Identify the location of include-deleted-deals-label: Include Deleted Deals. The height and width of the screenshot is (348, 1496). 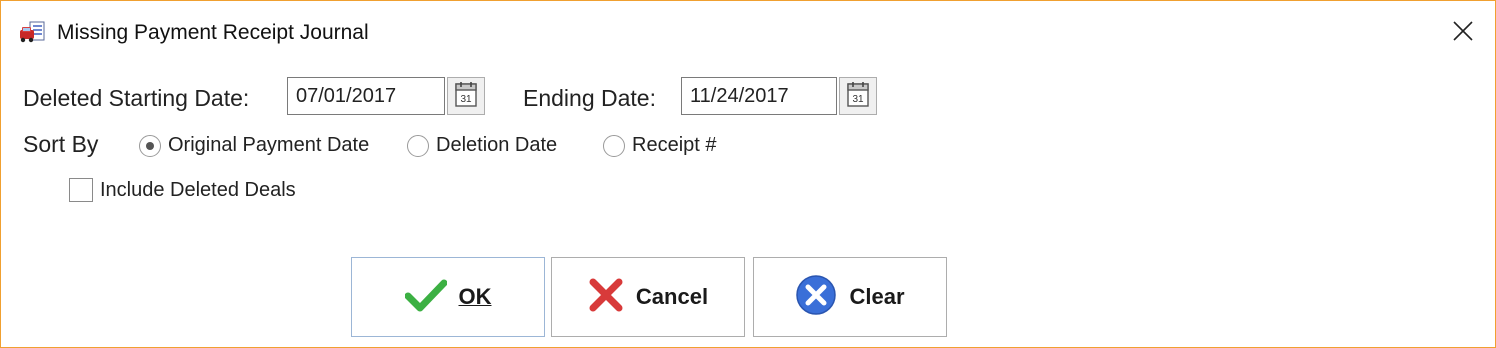
(198, 189).